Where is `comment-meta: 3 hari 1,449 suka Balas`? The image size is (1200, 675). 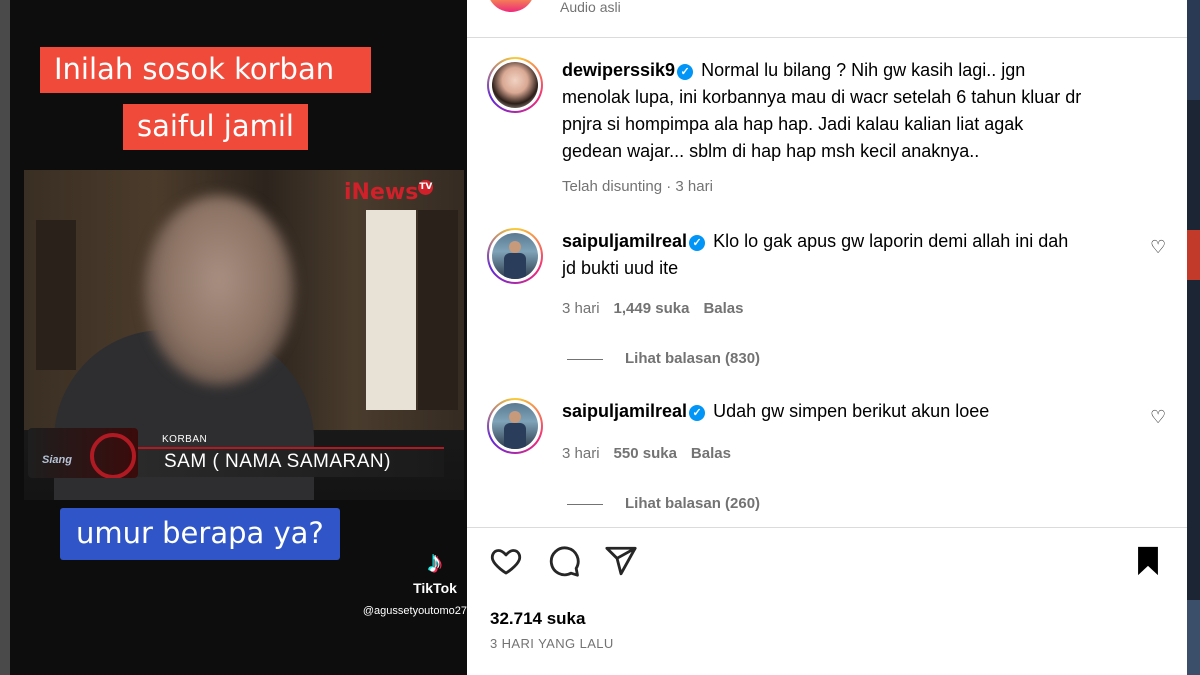
comment-meta: 3 hari 1,449 suka Balas is located at coordinates (652, 308).